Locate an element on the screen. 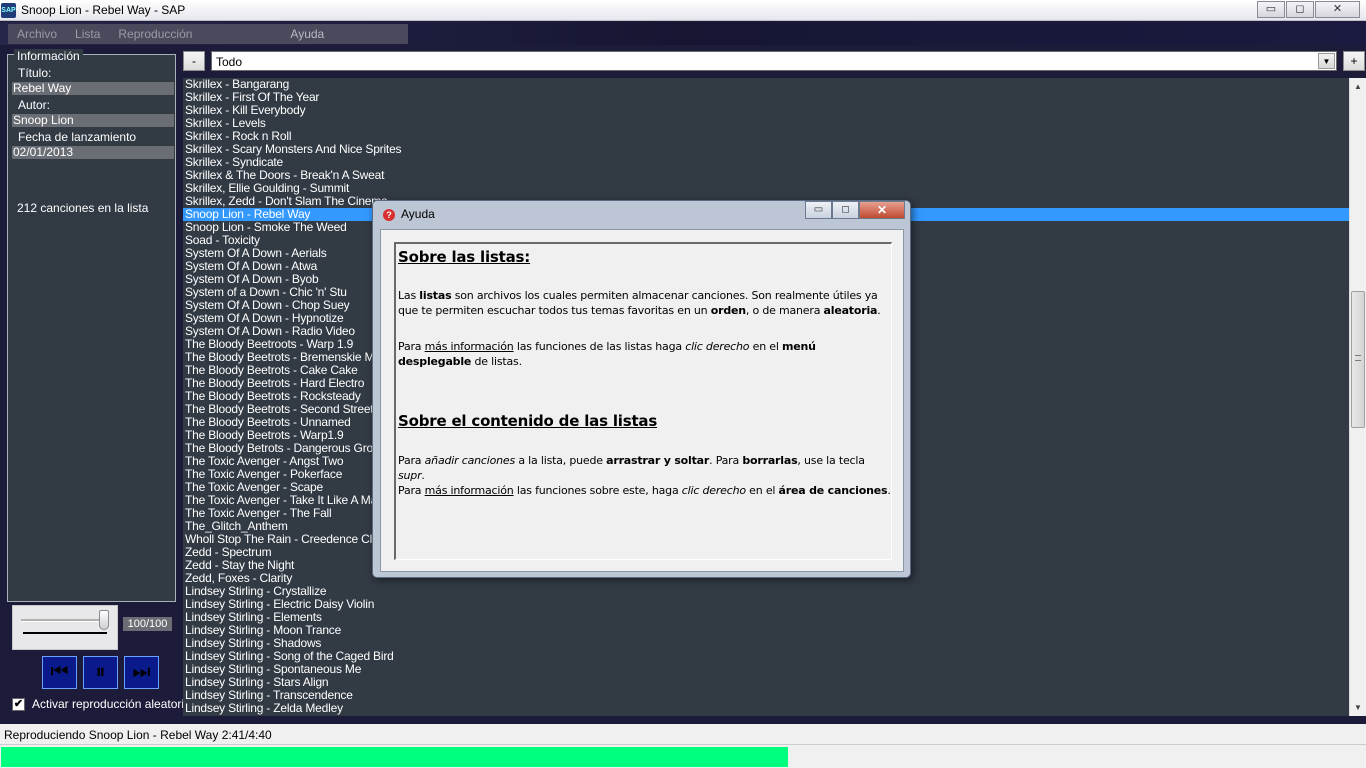 Image resolution: width=1366 pixels, height=768 pixels. author-value: Snoop Lion is located at coordinates (93, 120).